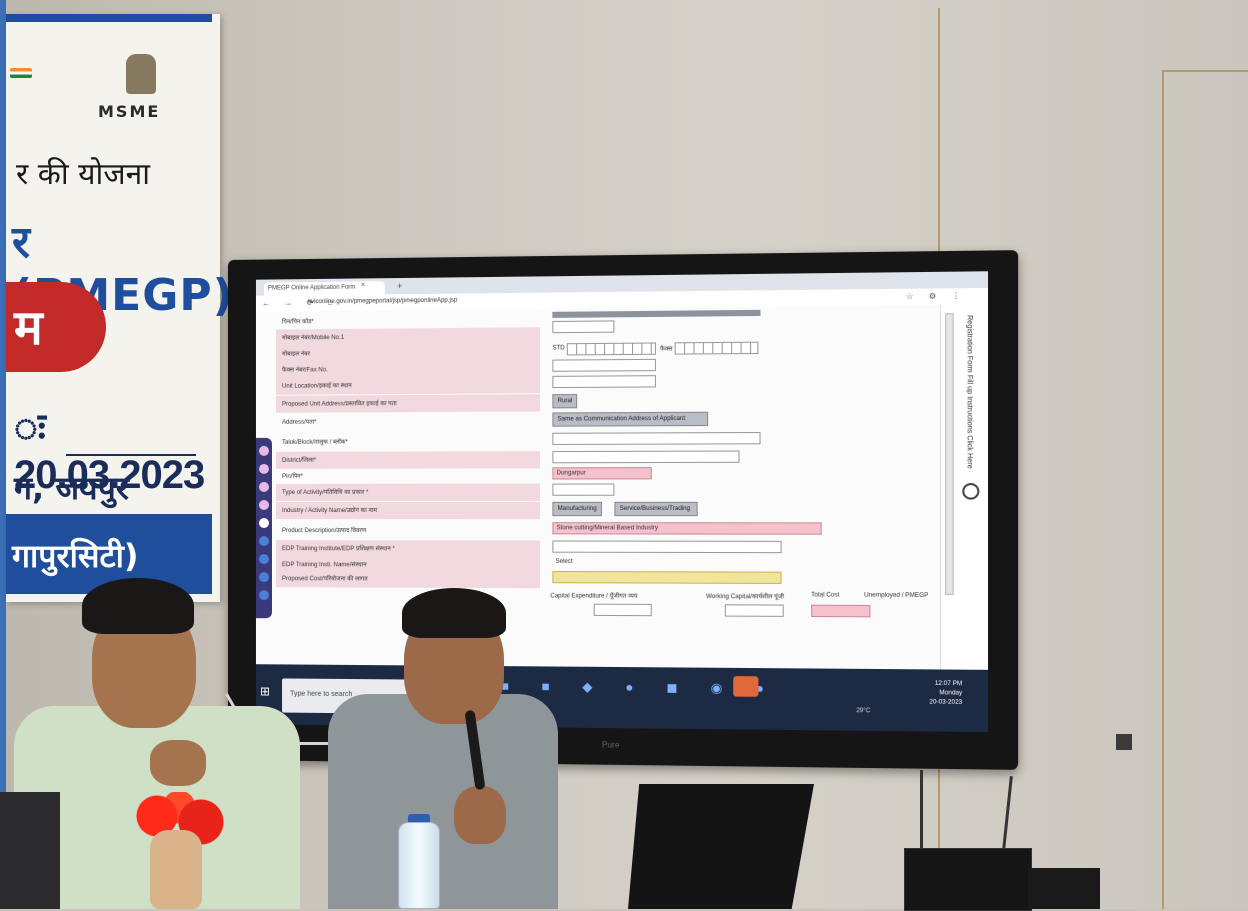  I want to click on address-input, so click(656, 438).